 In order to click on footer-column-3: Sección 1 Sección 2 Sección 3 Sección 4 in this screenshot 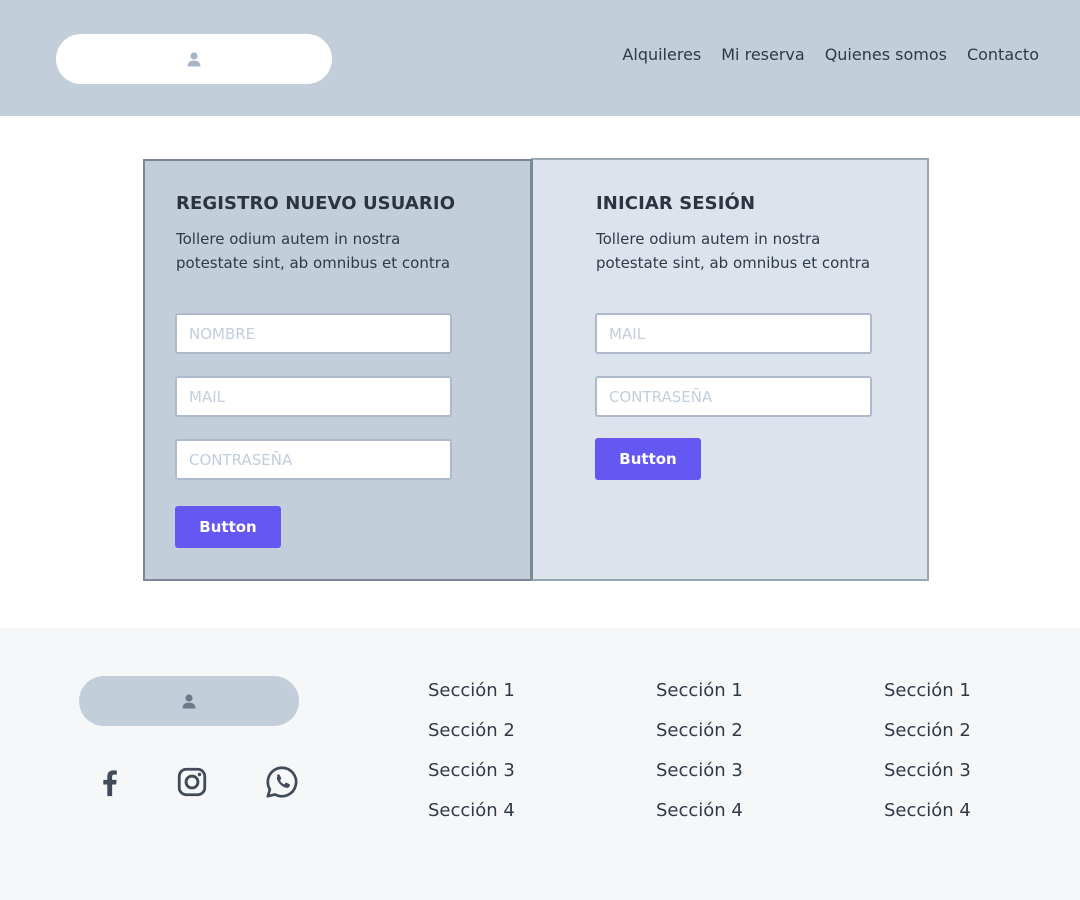, I will do `click(927, 751)`.